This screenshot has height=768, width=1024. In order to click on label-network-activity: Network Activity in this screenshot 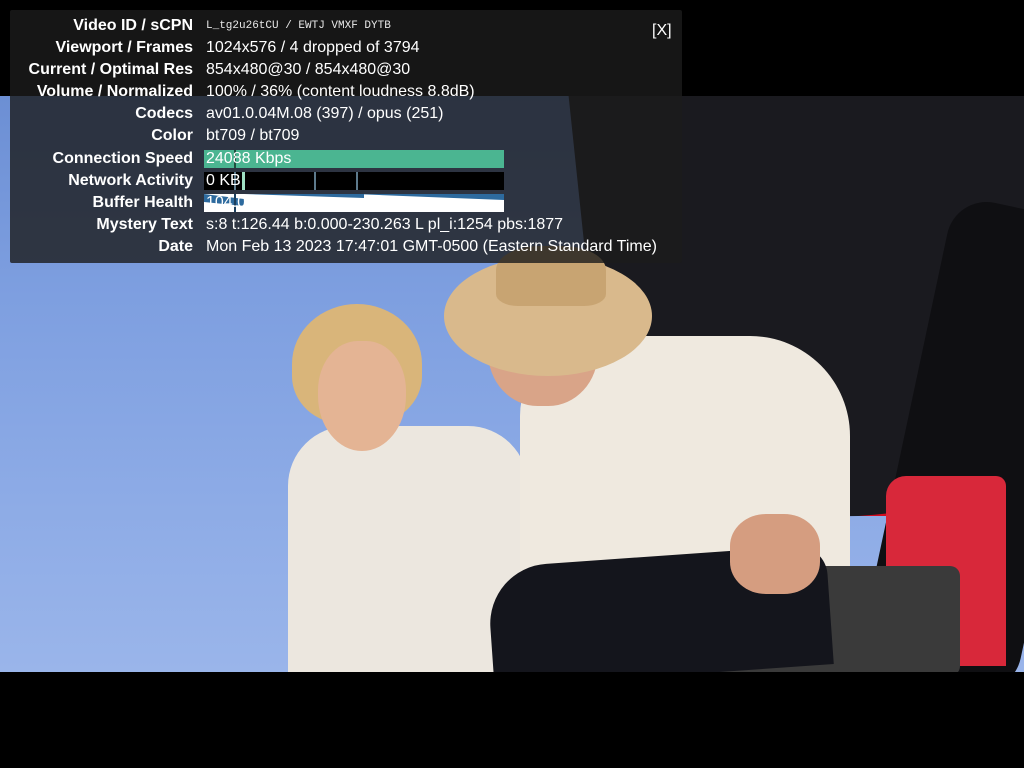, I will do `click(130, 180)`.